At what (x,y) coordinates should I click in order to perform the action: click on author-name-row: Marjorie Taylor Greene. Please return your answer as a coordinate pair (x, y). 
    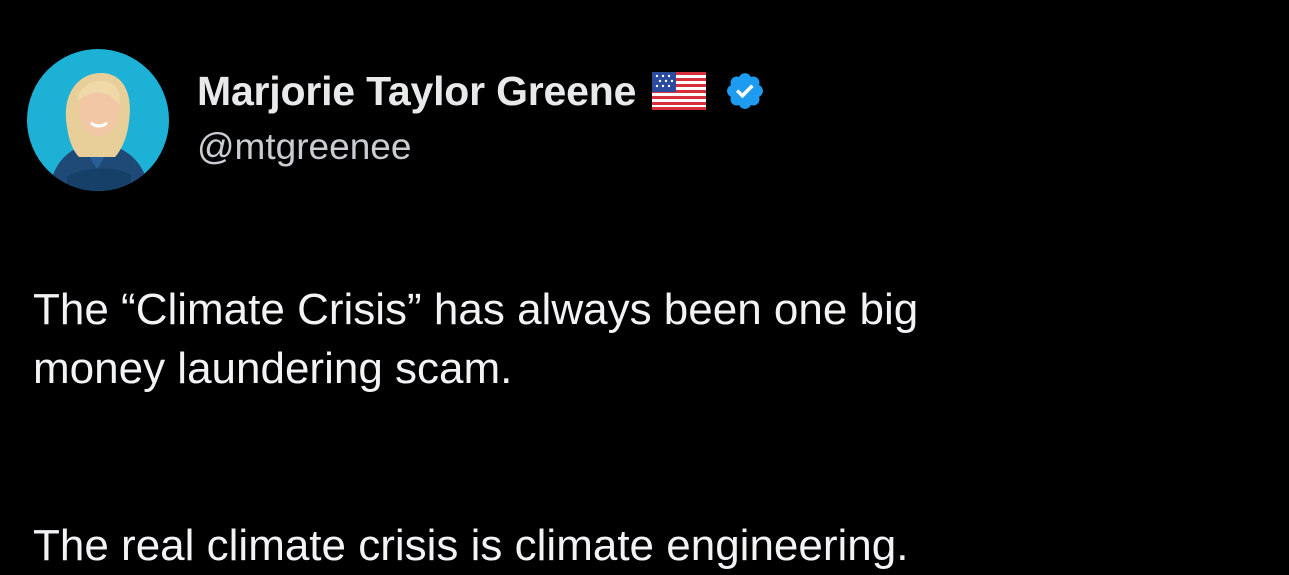
    Looking at the image, I should click on (481, 91).